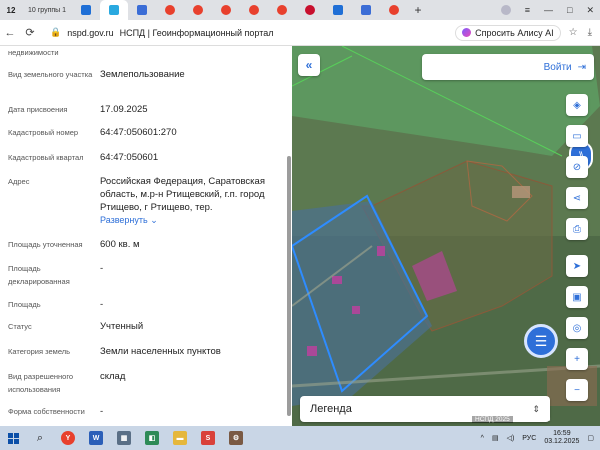 The height and width of the screenshot is (450, 600). What do you see at coordinates (40, 438) in the screenshot?
I see `search-icon: ⌕` at bounding box center [40, 438].